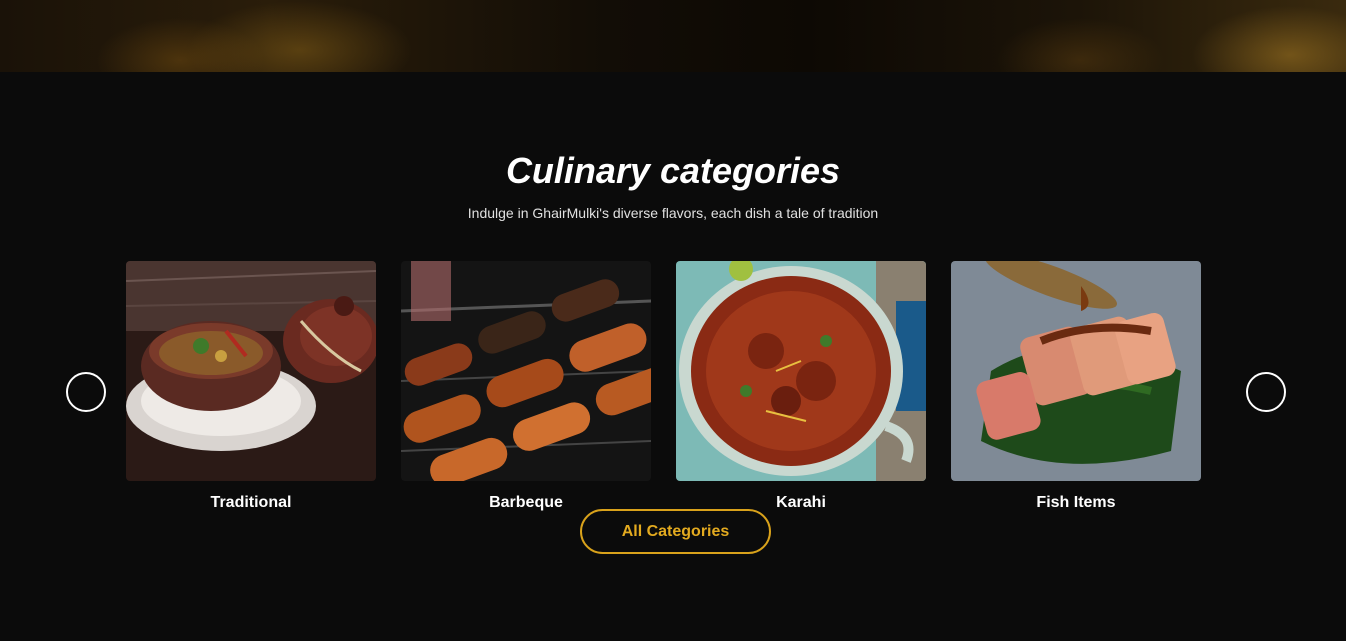 The width and height of the screenshot is (1346, 641). What do you see at coordinates (1266, 392) in the screenshot?
I see `carousel-next-button` at bounding box center [1266, 392].